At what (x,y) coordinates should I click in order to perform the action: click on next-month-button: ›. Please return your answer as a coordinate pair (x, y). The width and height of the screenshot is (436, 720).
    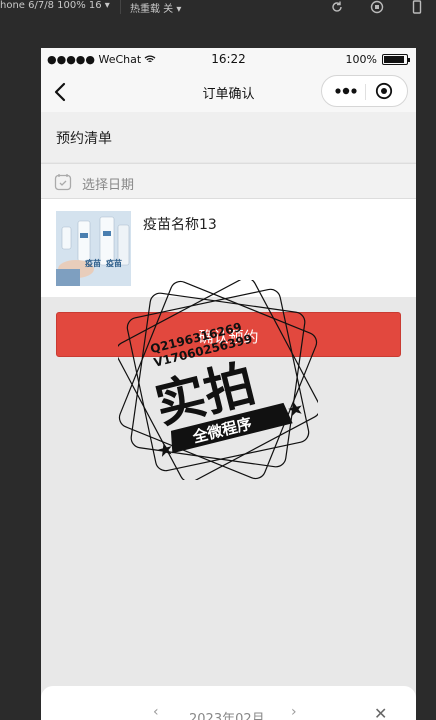
    Looking at the image, I should click on (294, 712).